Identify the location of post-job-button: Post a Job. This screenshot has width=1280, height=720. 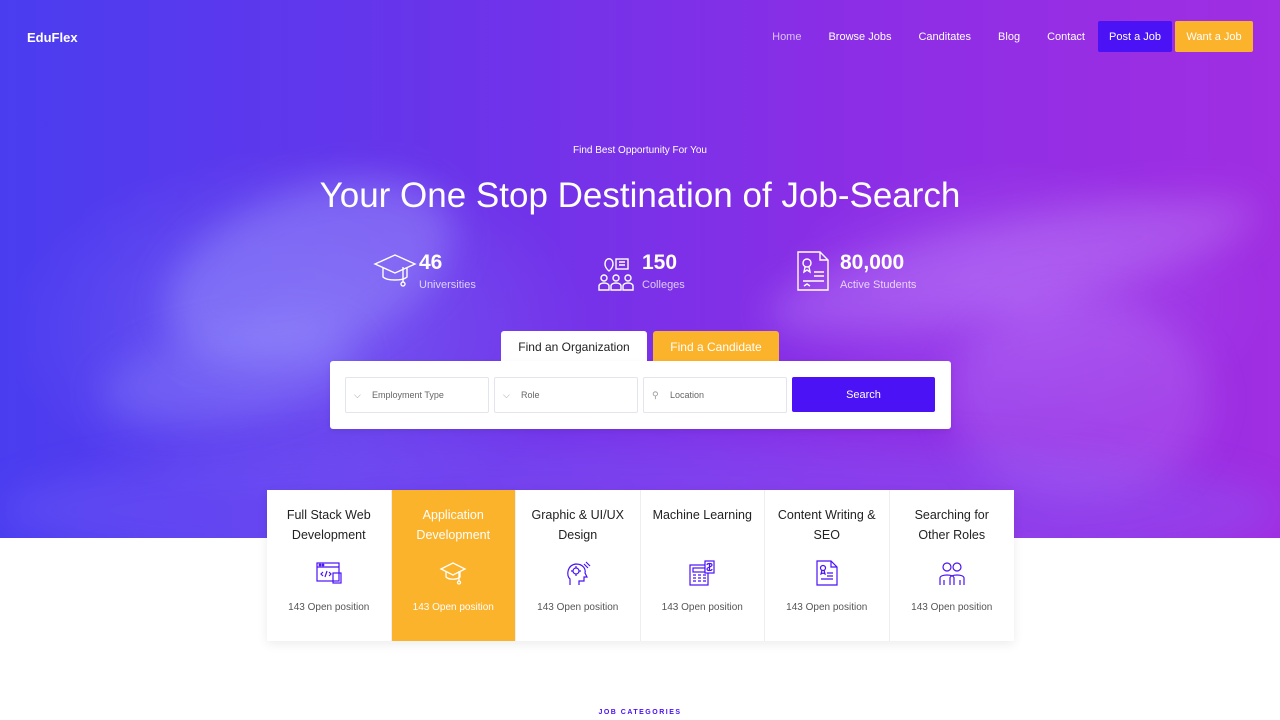
(1135, 36).